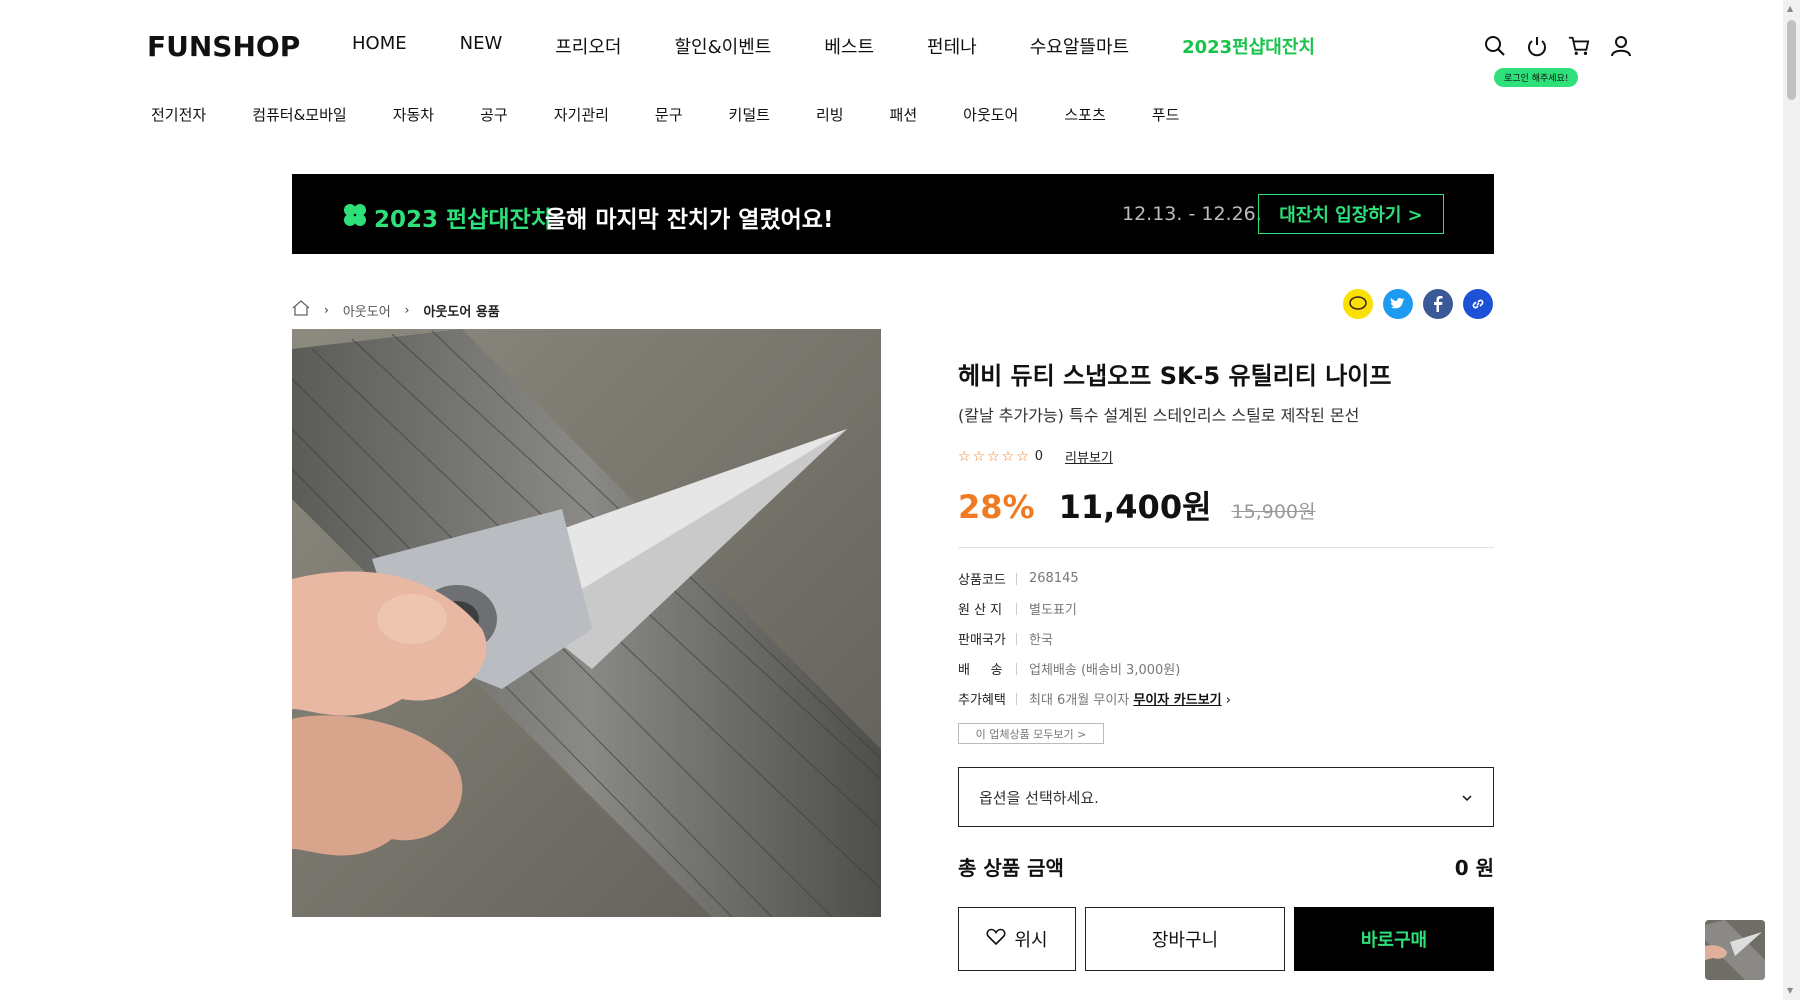 The width and height of the screenshot is (1800, 1000). What do you see at coordinates (749, 114) in the screenshot?
I see `category-item: 키덜트` at bounding box center [749, 114].